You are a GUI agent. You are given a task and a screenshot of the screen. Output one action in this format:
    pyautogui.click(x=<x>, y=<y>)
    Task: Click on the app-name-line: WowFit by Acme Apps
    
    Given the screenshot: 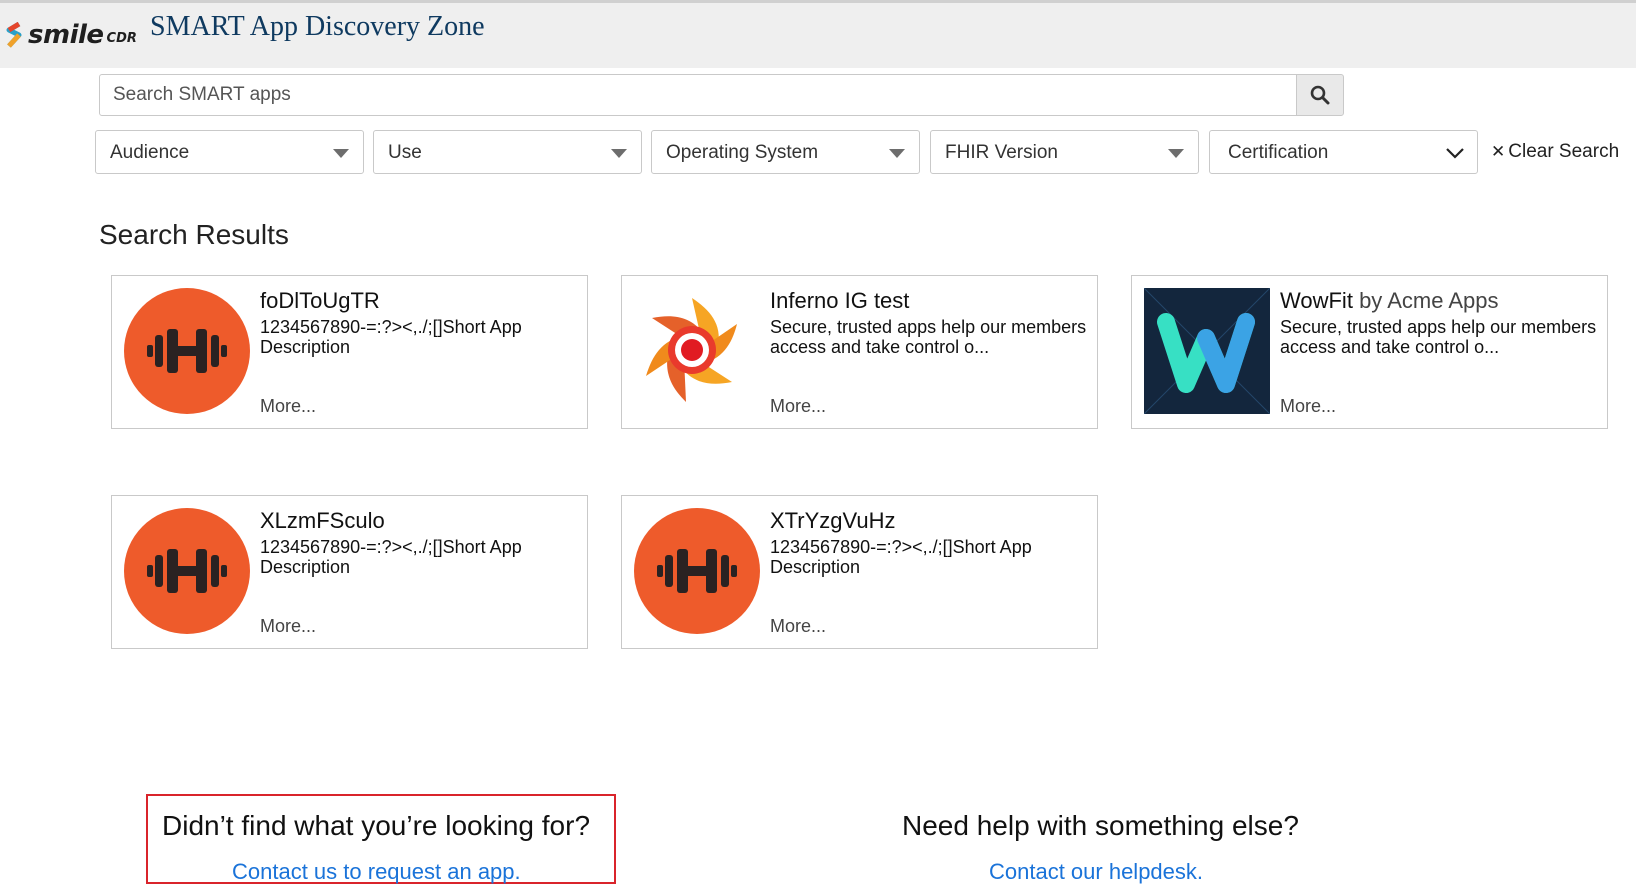 What is the action you would take?
    pyautogui.click(x=1389, y=301)
    